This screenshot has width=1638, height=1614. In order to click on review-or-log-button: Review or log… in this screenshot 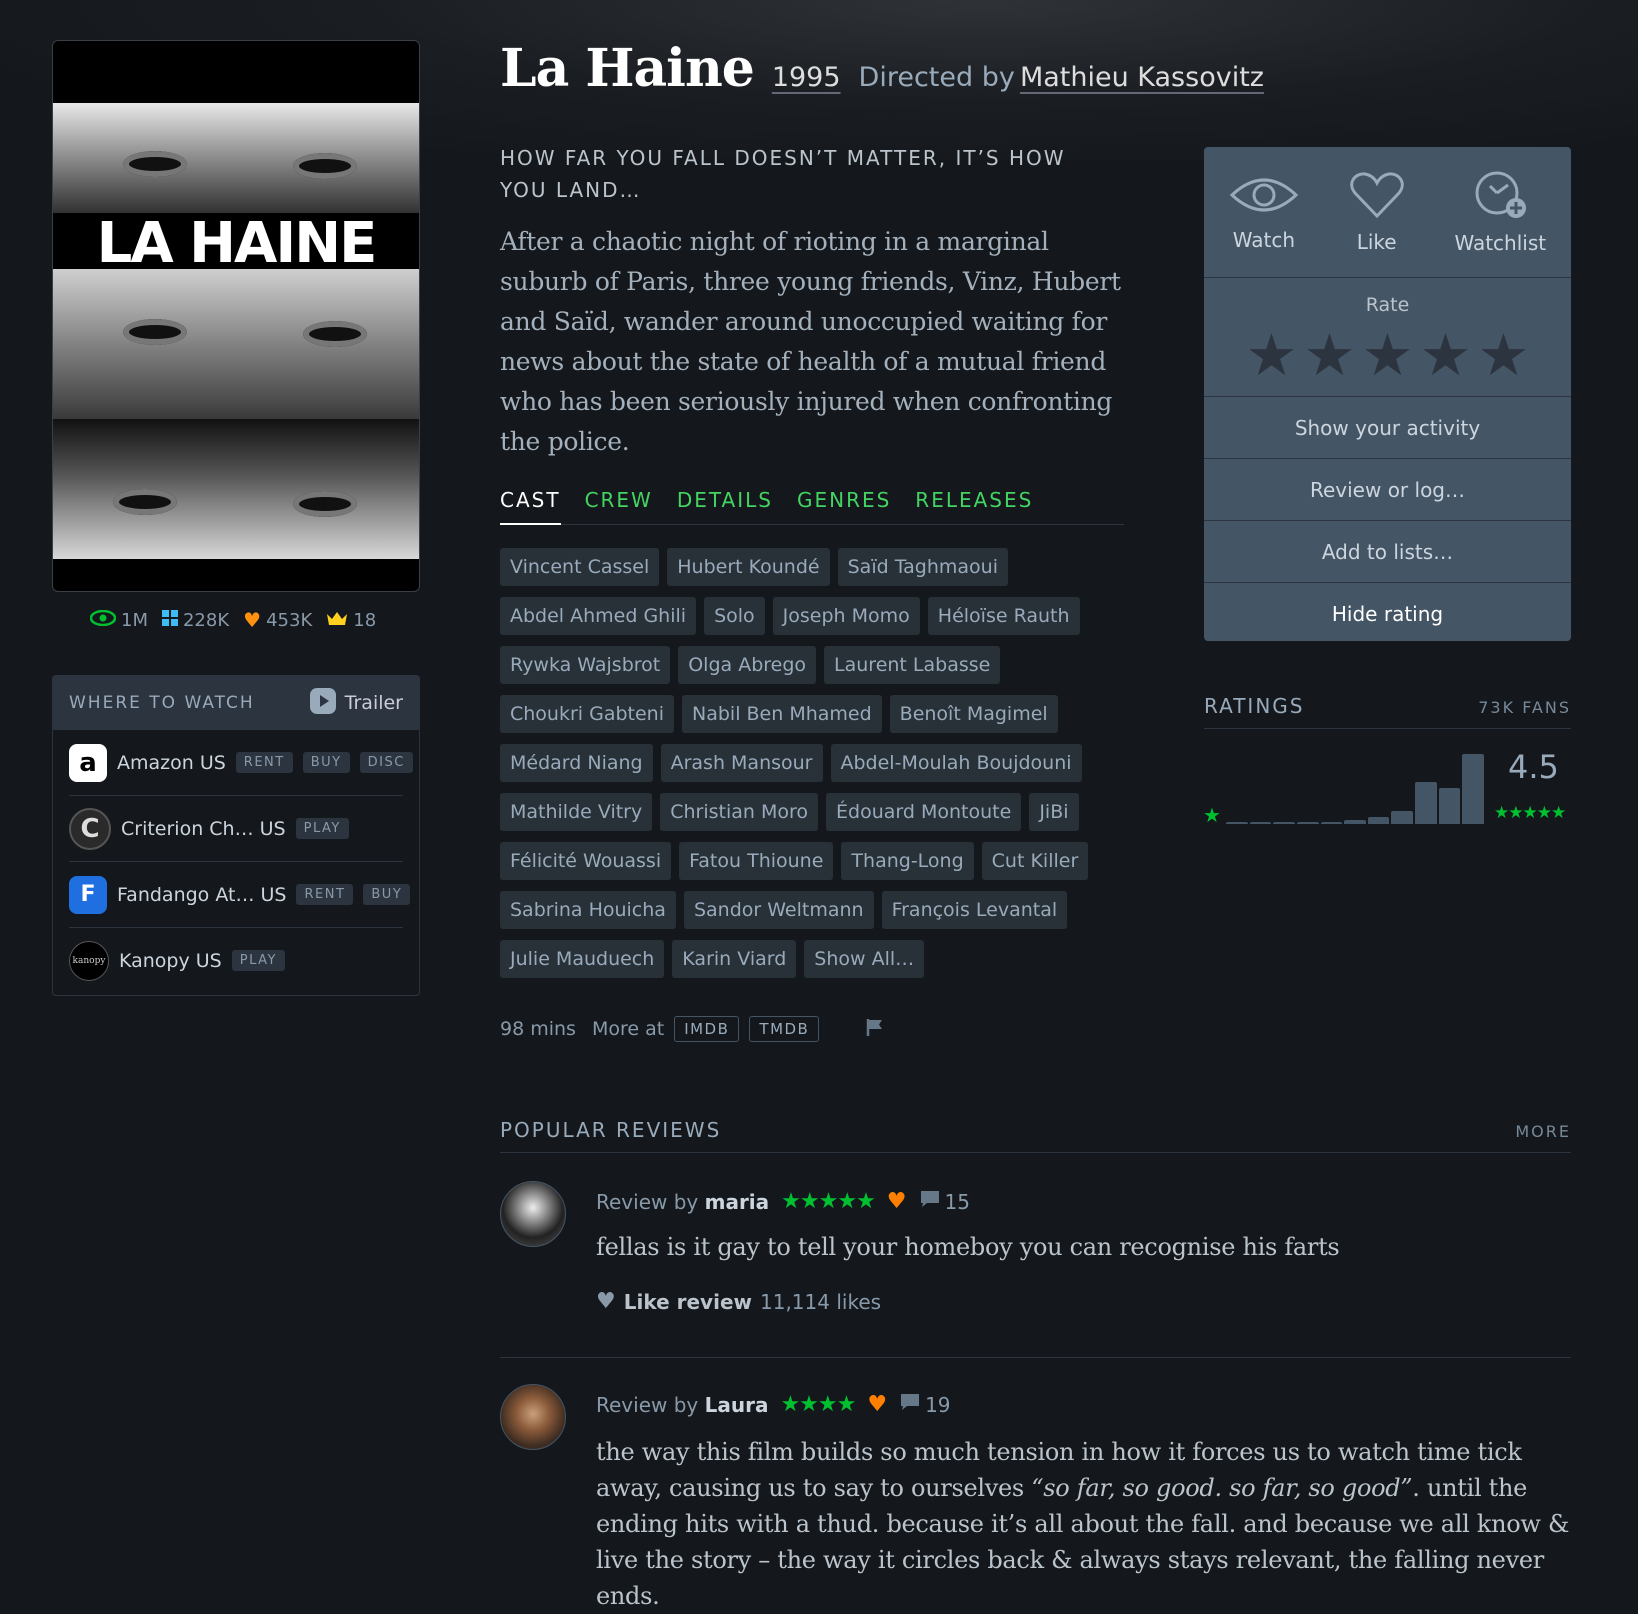, I will do `click(1387, 490)`.